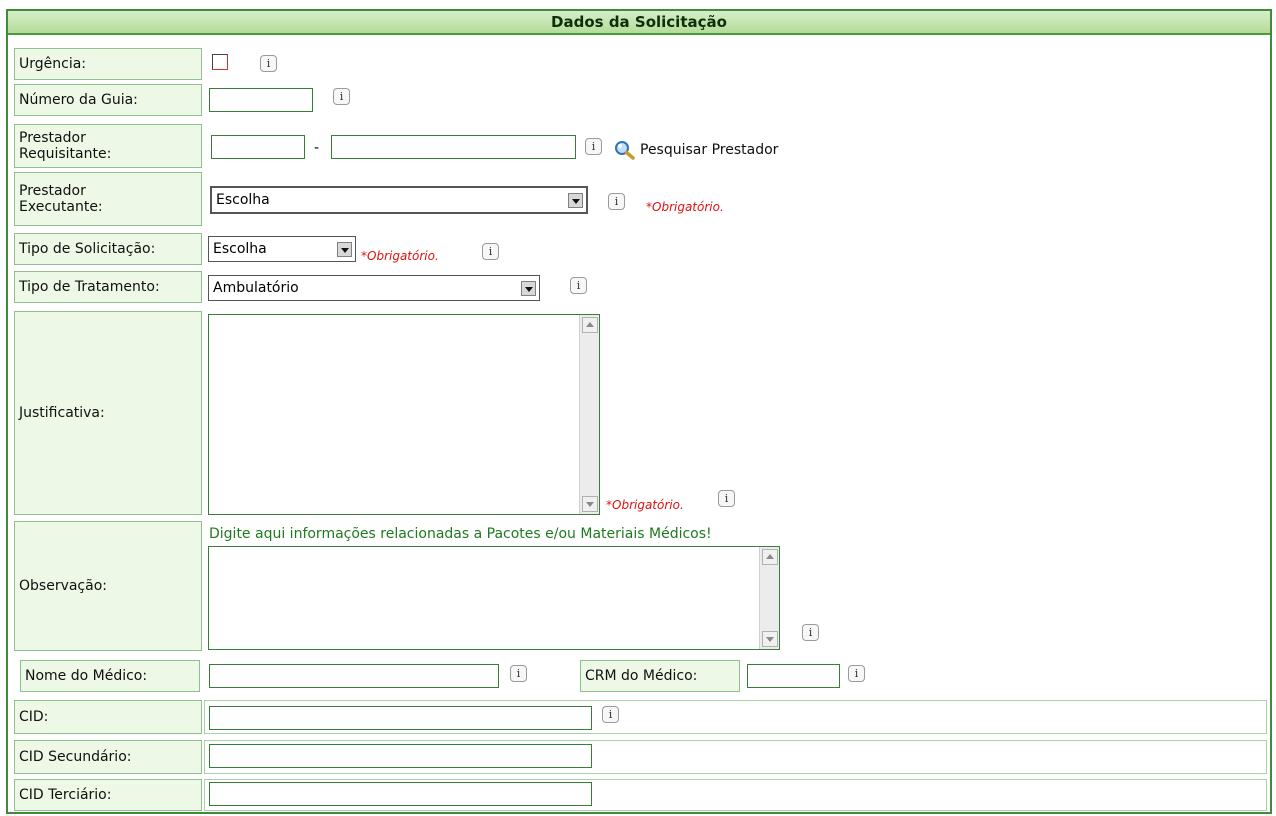 This screenshot has width=1276, height=816. I want to click on nome-medico-label: Nome do Médico:, so click(110, 676).